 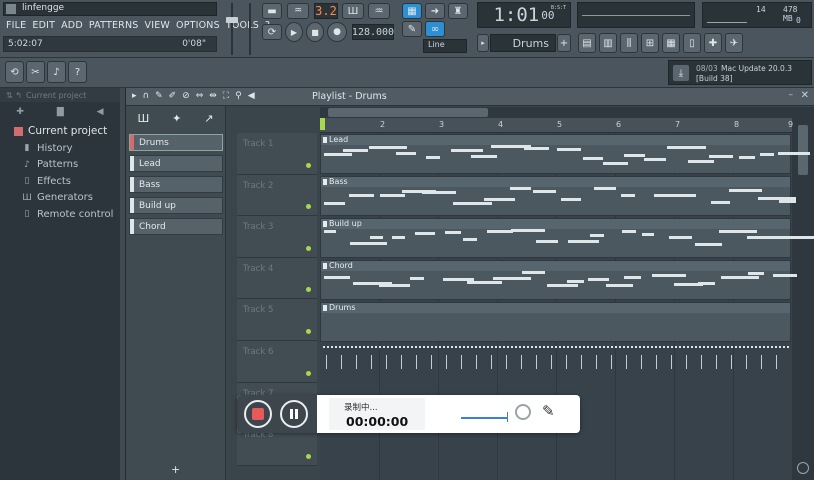 I want to click on pattern-number: 3.2, so click(x=326, y=11).